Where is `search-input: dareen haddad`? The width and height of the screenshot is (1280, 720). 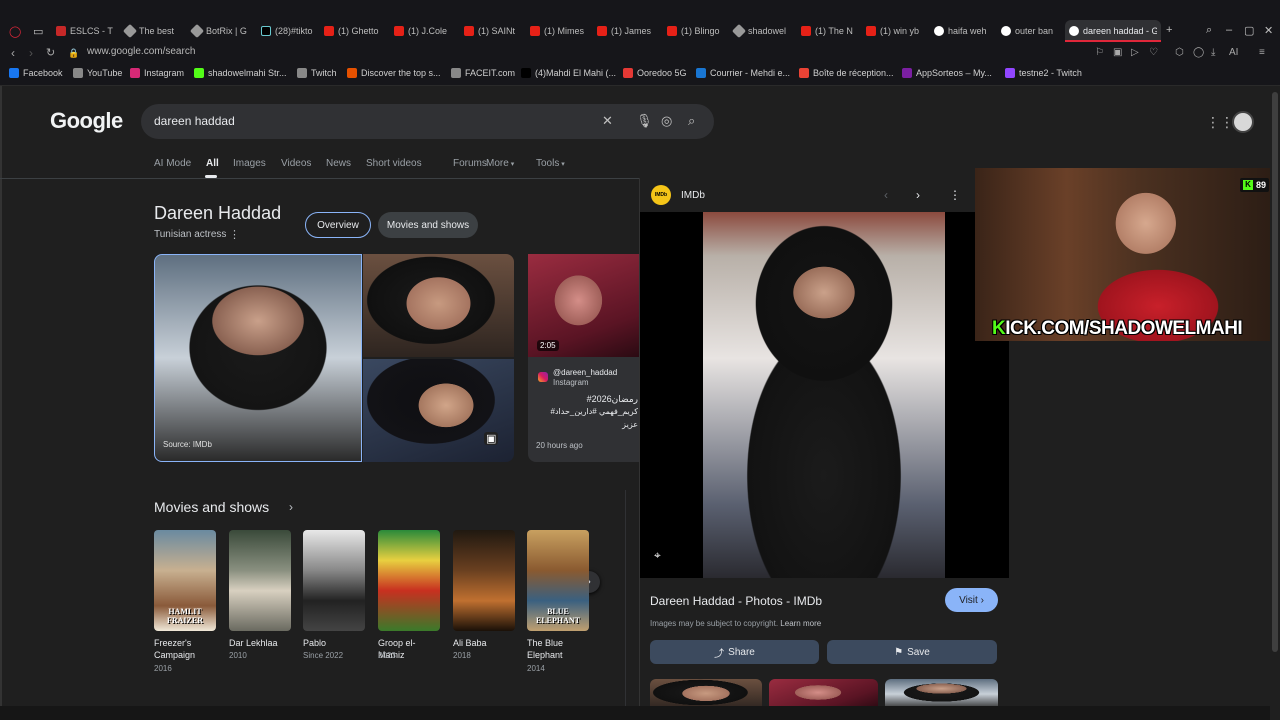 search-input: dareen haddad is located at coordinates (194, 121).